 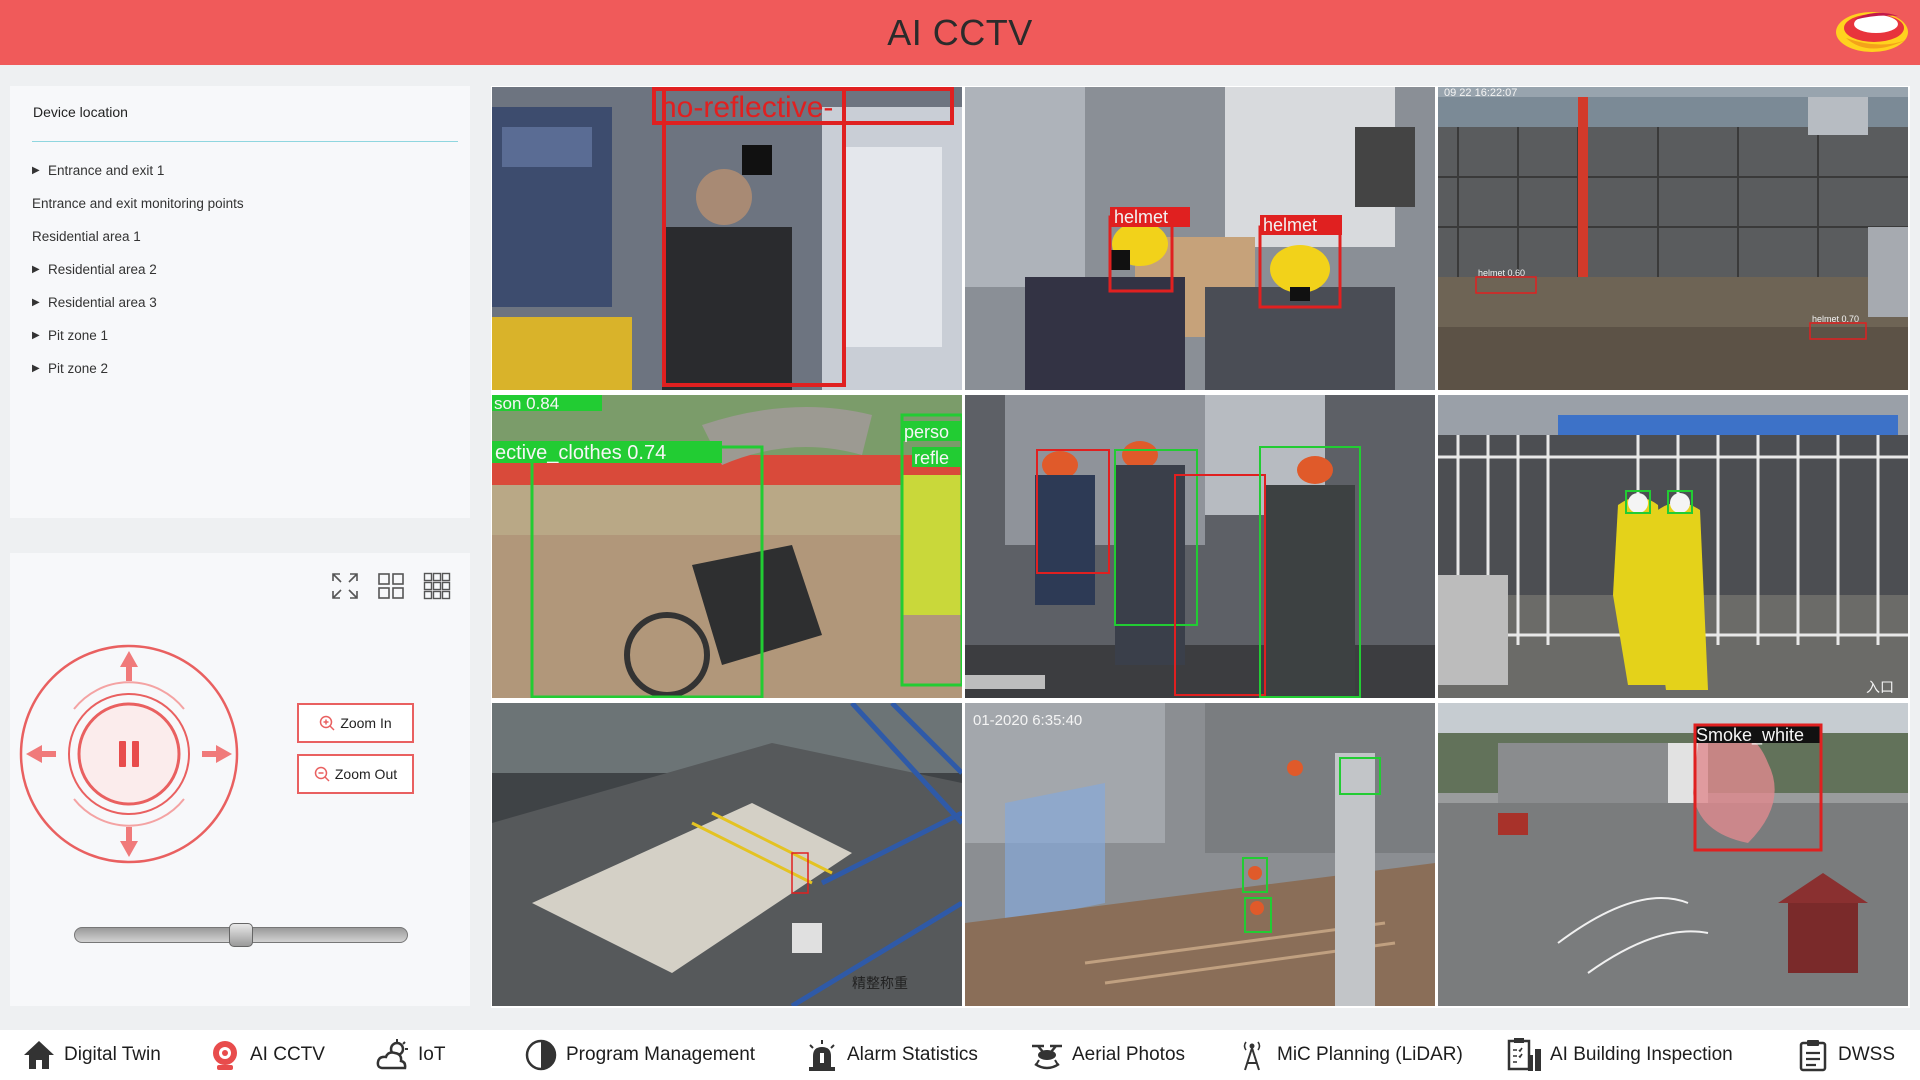 I want to click on device-item-pit-zone-1: ▶ Pit zone 1, so click(x=138, y=335).